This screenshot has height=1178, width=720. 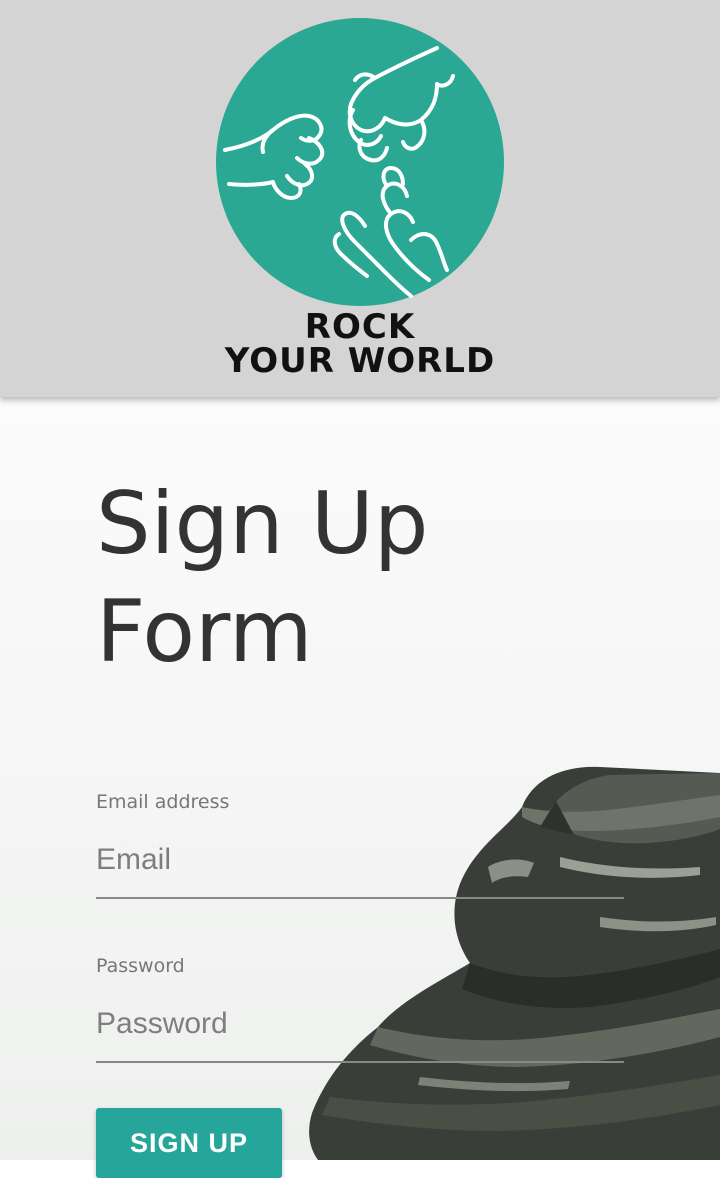 I want to click on password-form-group: Password, so click(x=360, y=1009).